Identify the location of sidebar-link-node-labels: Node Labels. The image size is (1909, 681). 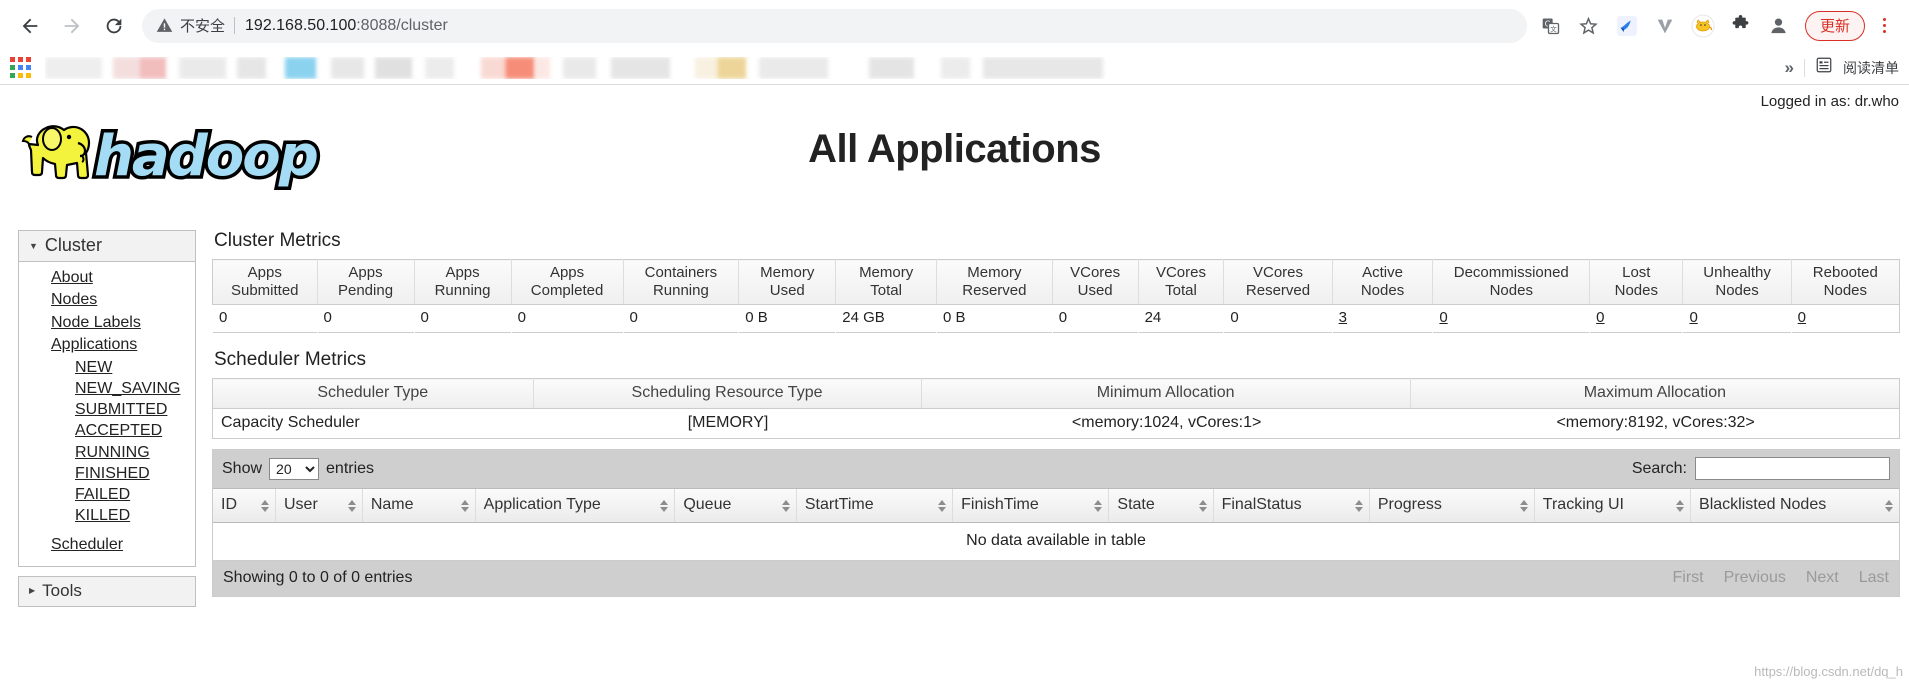
(107, 323).